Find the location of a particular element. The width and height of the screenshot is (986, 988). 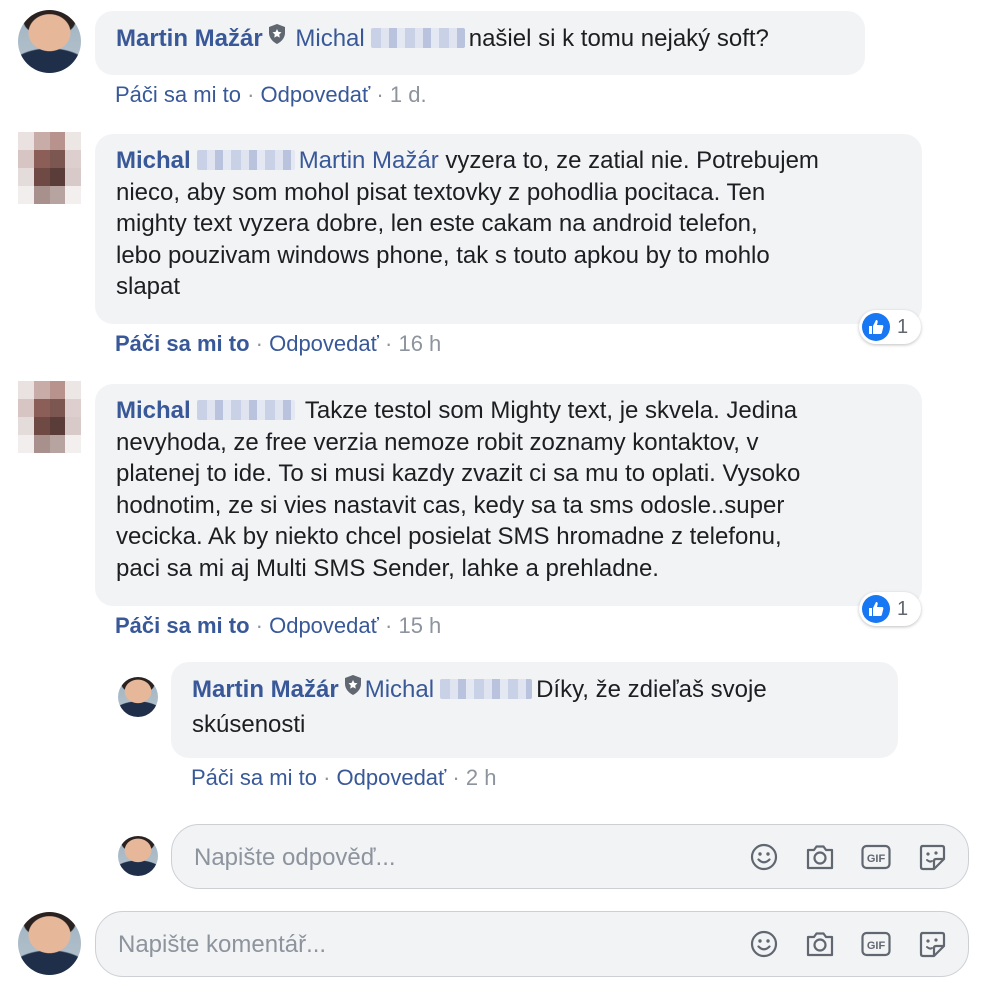

comment-actions: Páči sa mi to · Odpovedať · 1 d. is located at coordinates (271, 95).